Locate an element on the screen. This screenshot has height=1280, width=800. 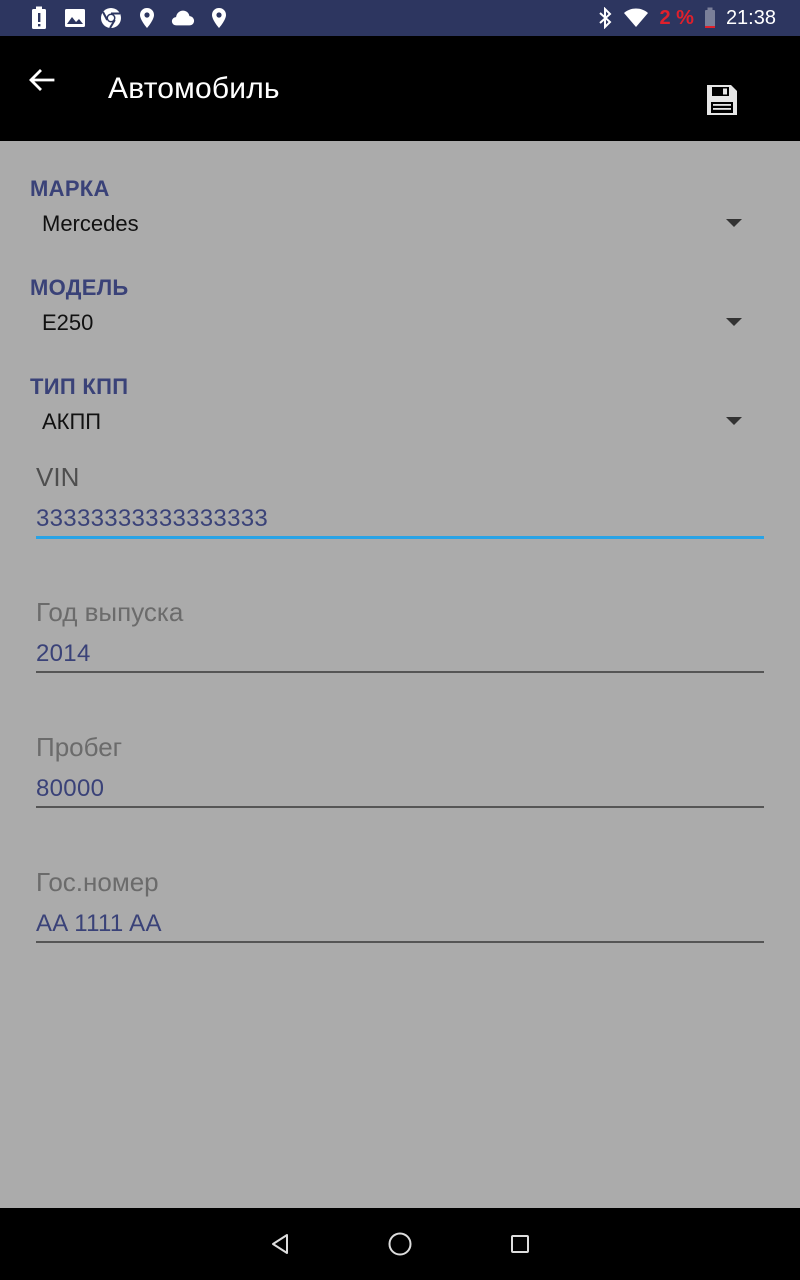
battery-percent: 2 % is located at coordinates (676, 17).